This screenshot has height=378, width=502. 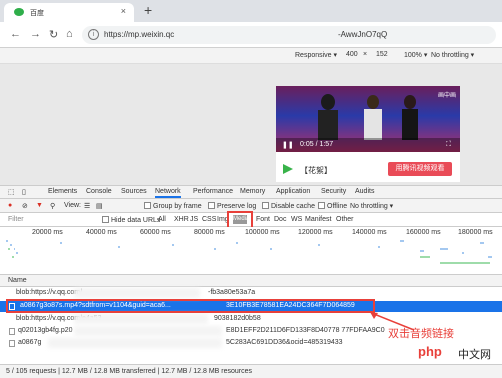 I want to click on filter-ws: WS, so click(x=296, y=219).